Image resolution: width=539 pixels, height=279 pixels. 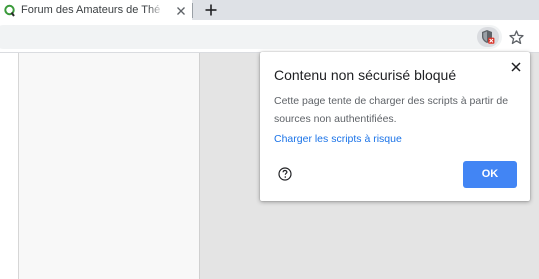 What do you see at coordinates (9, 166) in the screenshot?
I see `left-panel` at bounding box center [9, 166].